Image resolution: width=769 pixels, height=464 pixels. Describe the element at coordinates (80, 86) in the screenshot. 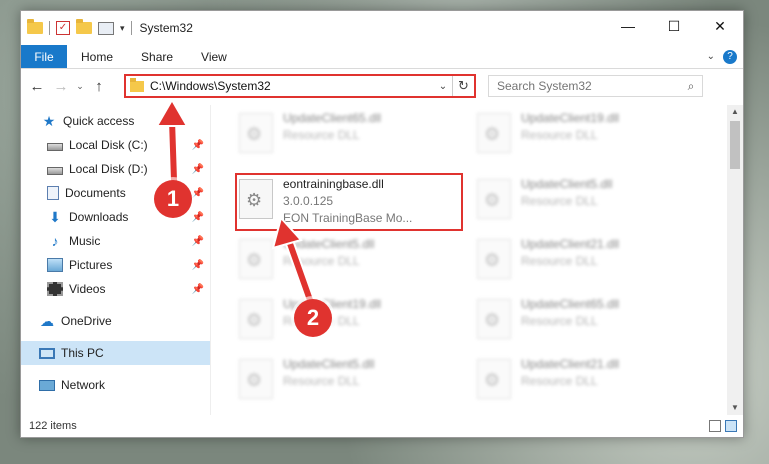

I see `recent-locations-chevron-icon: ⌄` at that location.